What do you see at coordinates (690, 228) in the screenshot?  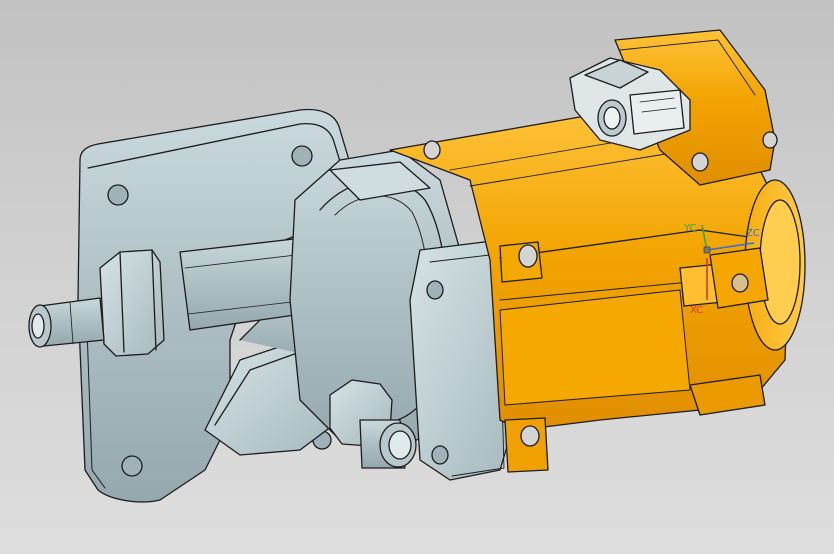 I see `y-axis-label: YC` at bounding box center [690, 228].